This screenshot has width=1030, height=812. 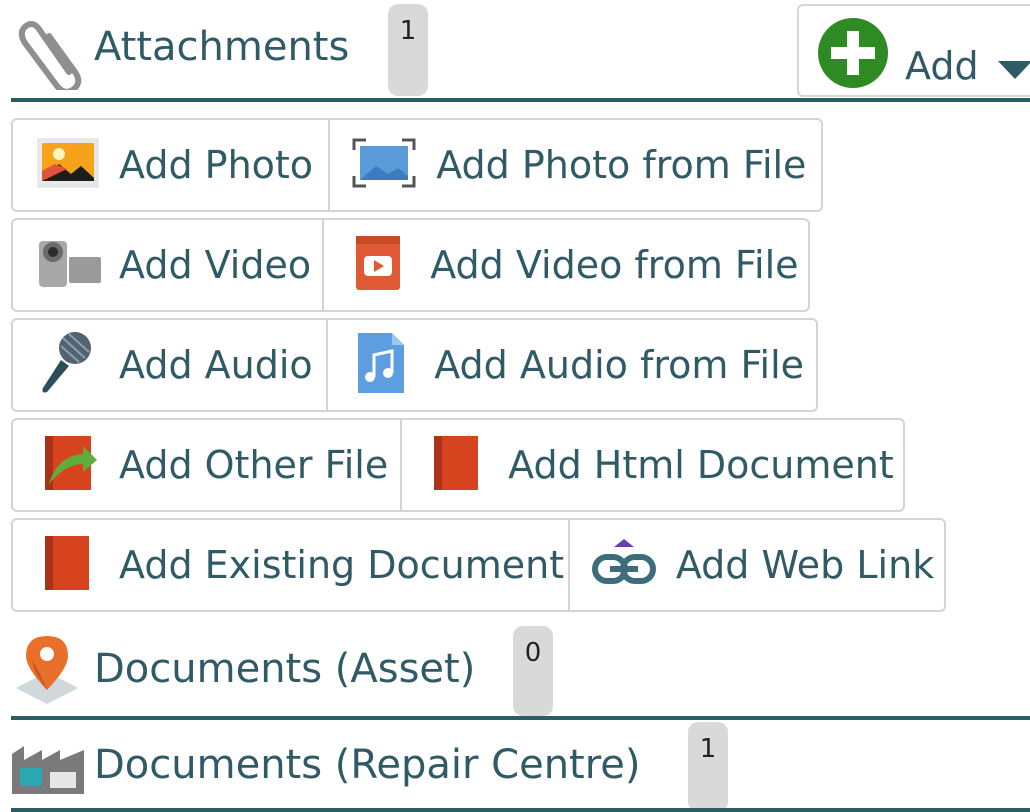 What do you see at coordinates (384, 165) in the screenshot?
I see `photo-frame-icon` at bounding box center [384, 165].